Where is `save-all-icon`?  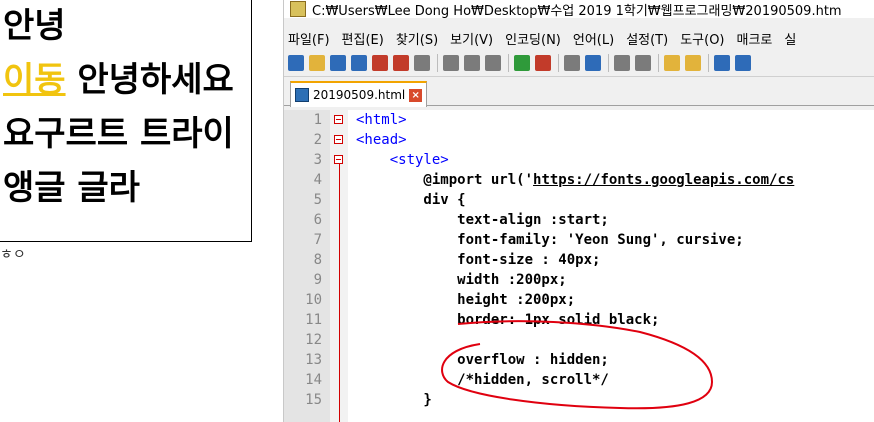
save-all-icon is located at coordinates (359, 63).